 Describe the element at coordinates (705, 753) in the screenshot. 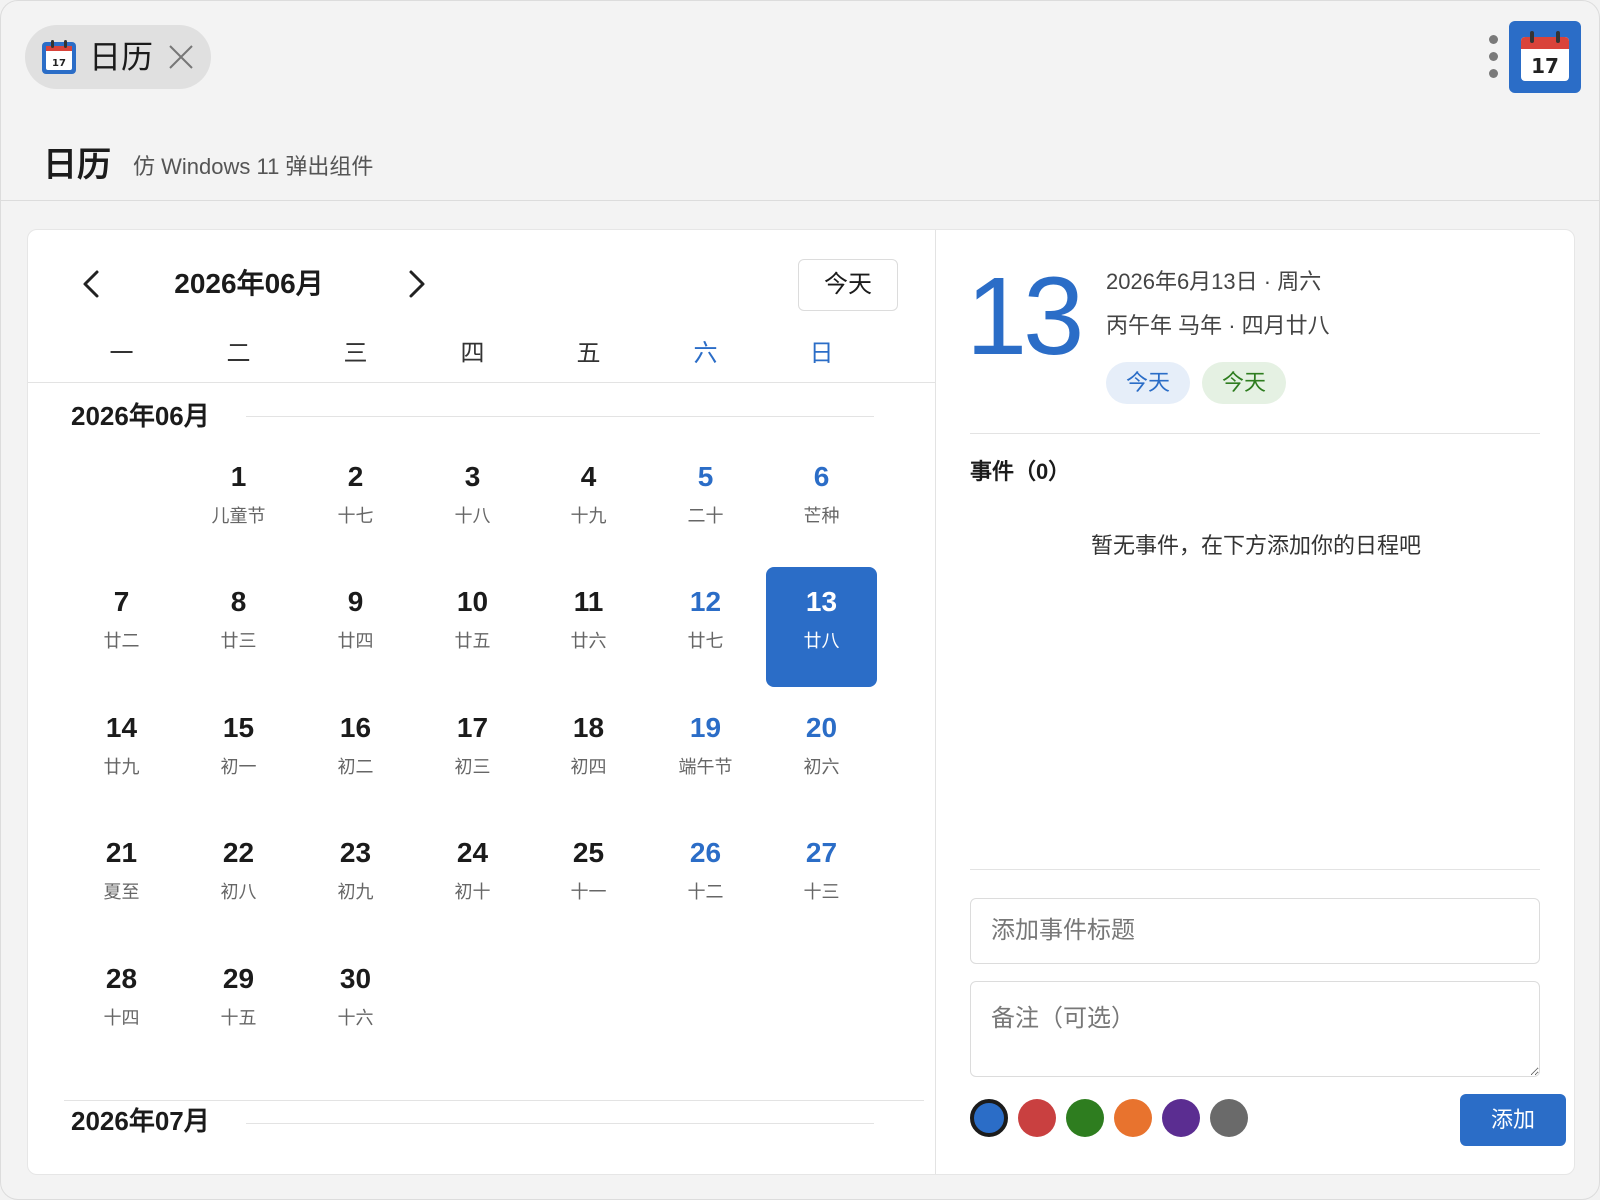

I see `day-cell: 19 端午节` at that location.